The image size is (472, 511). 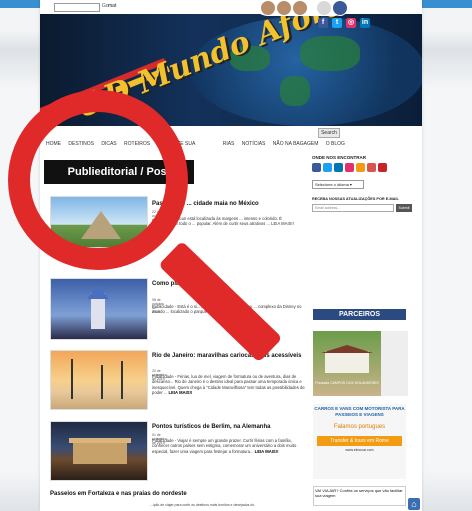 What do you see at coordinates (371, 167) in the screenshot?
I see `youtube-icon` at bounding box center [371, 167].